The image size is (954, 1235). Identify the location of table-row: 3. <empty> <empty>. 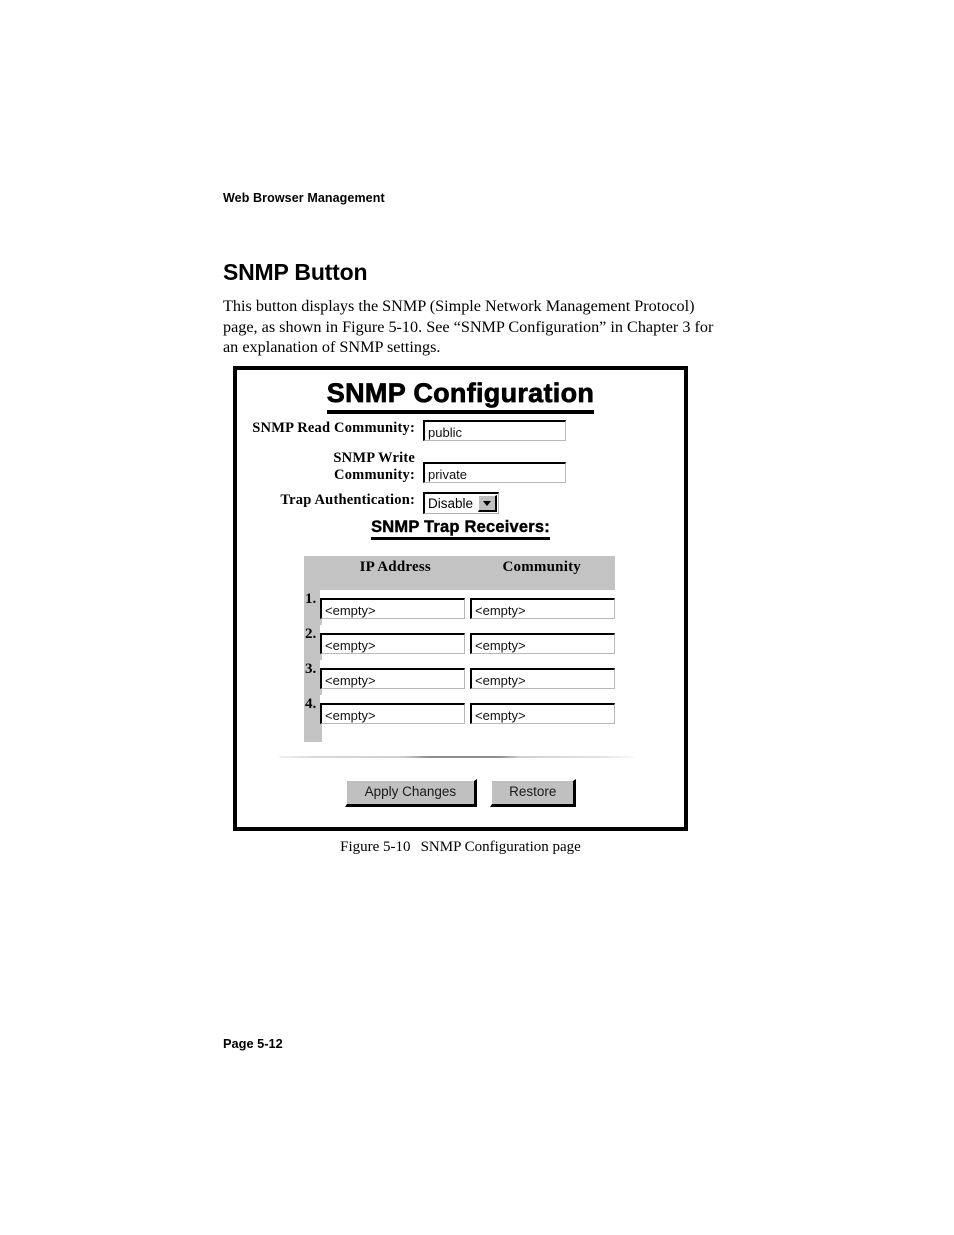
(459, 677).